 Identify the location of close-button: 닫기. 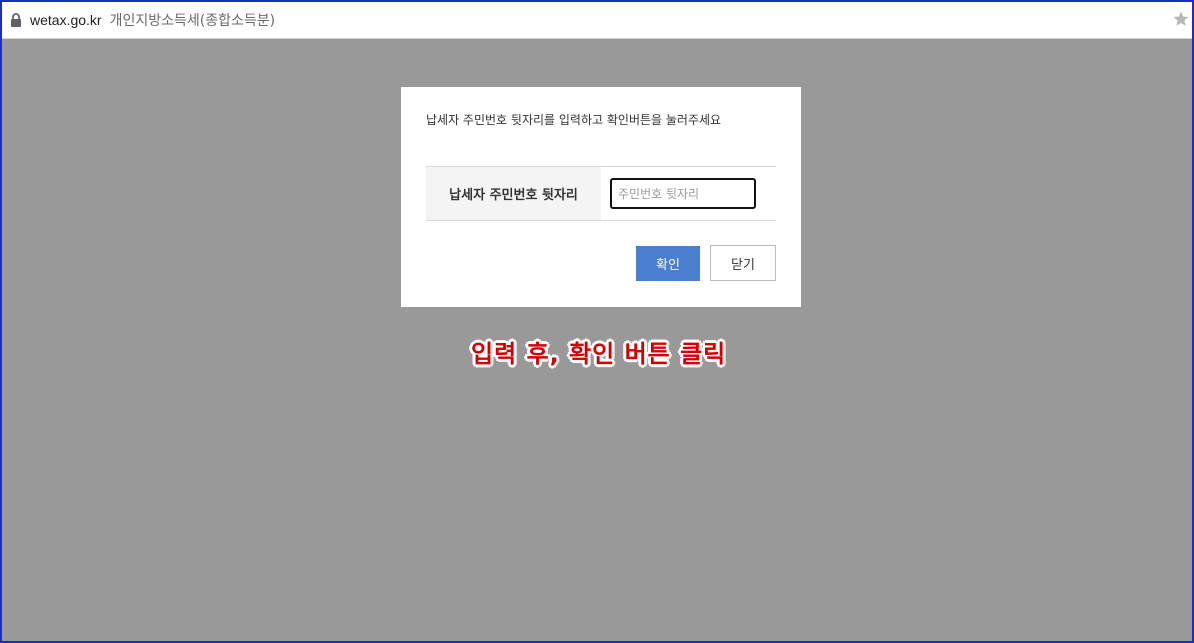
(743, 263).